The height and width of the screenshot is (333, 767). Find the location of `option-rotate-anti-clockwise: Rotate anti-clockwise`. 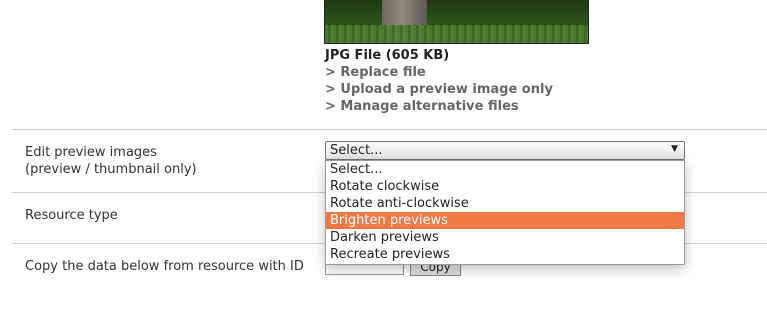

option-rotate-anti-clockwise: Rotate anti-clockwise is located at coordinates (505, 203).